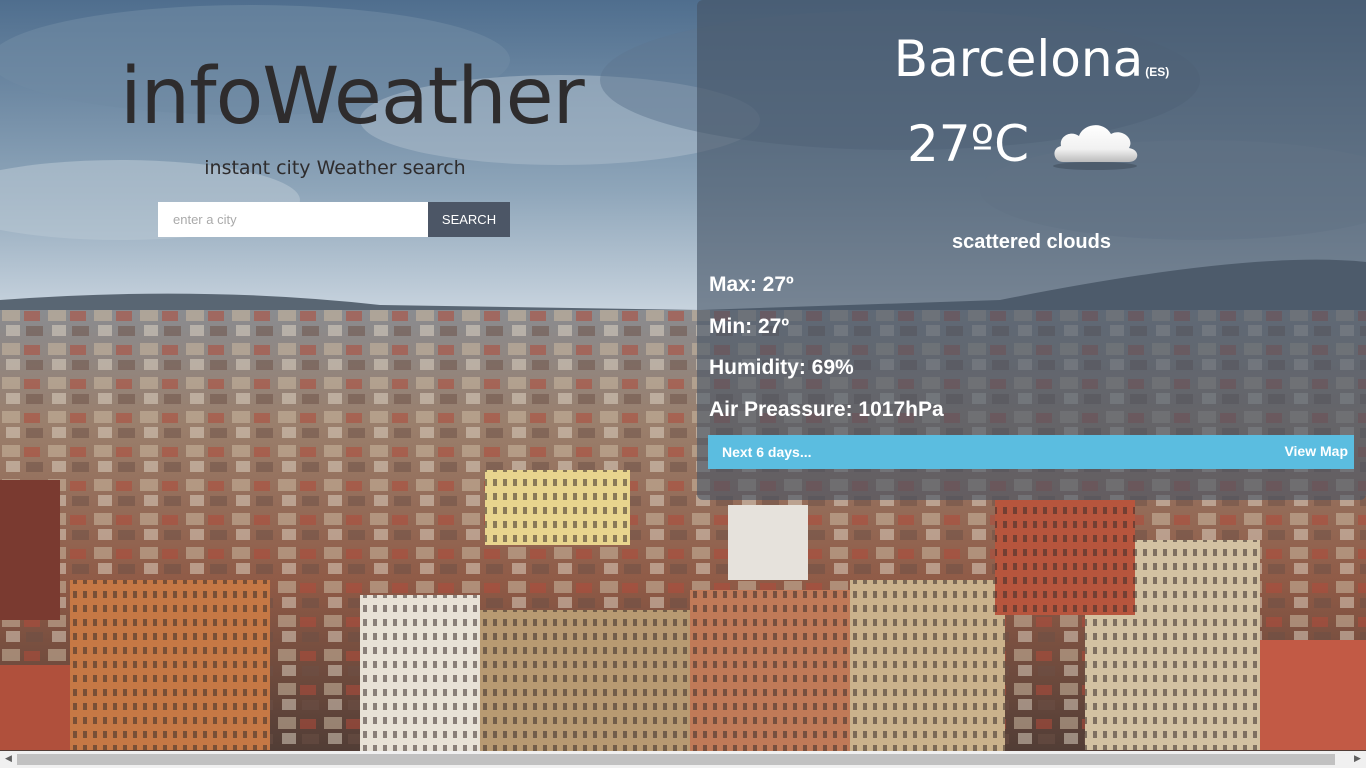 This screenshot has width=1366, height=768. I want to click on app-logo: infoWeather, so click(352, 97).